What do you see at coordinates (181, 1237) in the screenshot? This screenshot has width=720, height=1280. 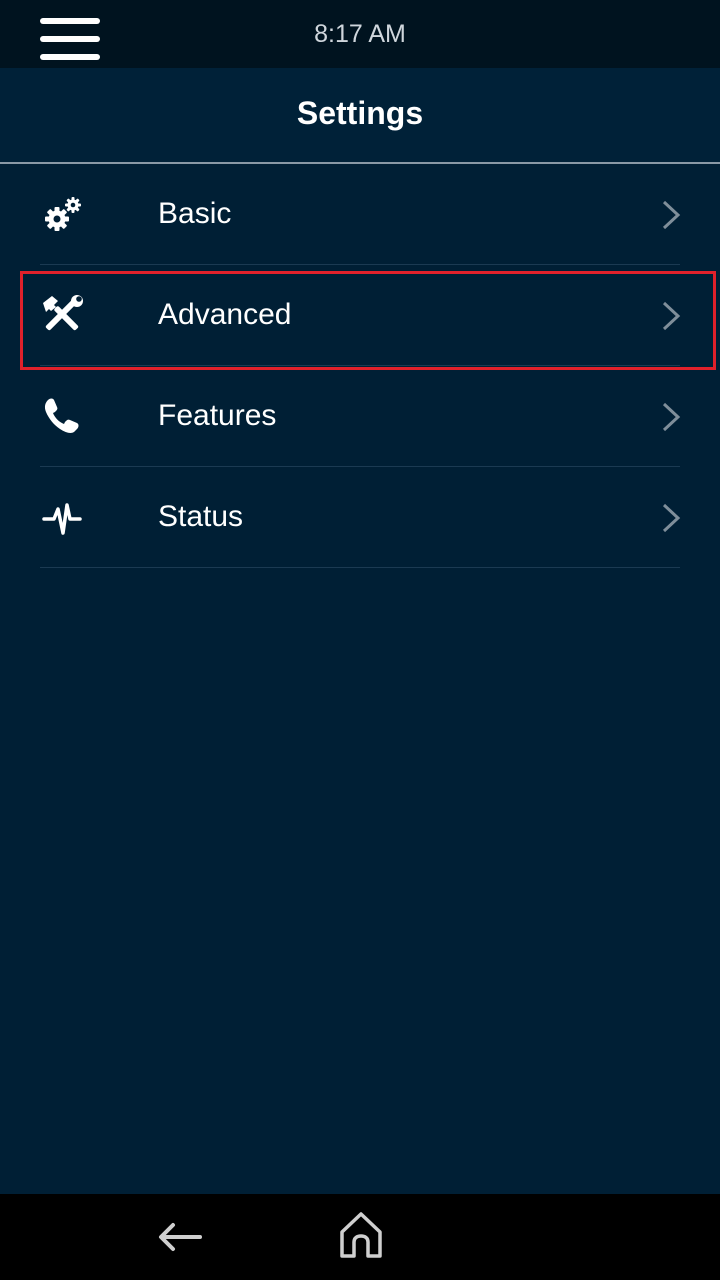 I see `back-arrow-icon` at bounding box center [181, 1237].